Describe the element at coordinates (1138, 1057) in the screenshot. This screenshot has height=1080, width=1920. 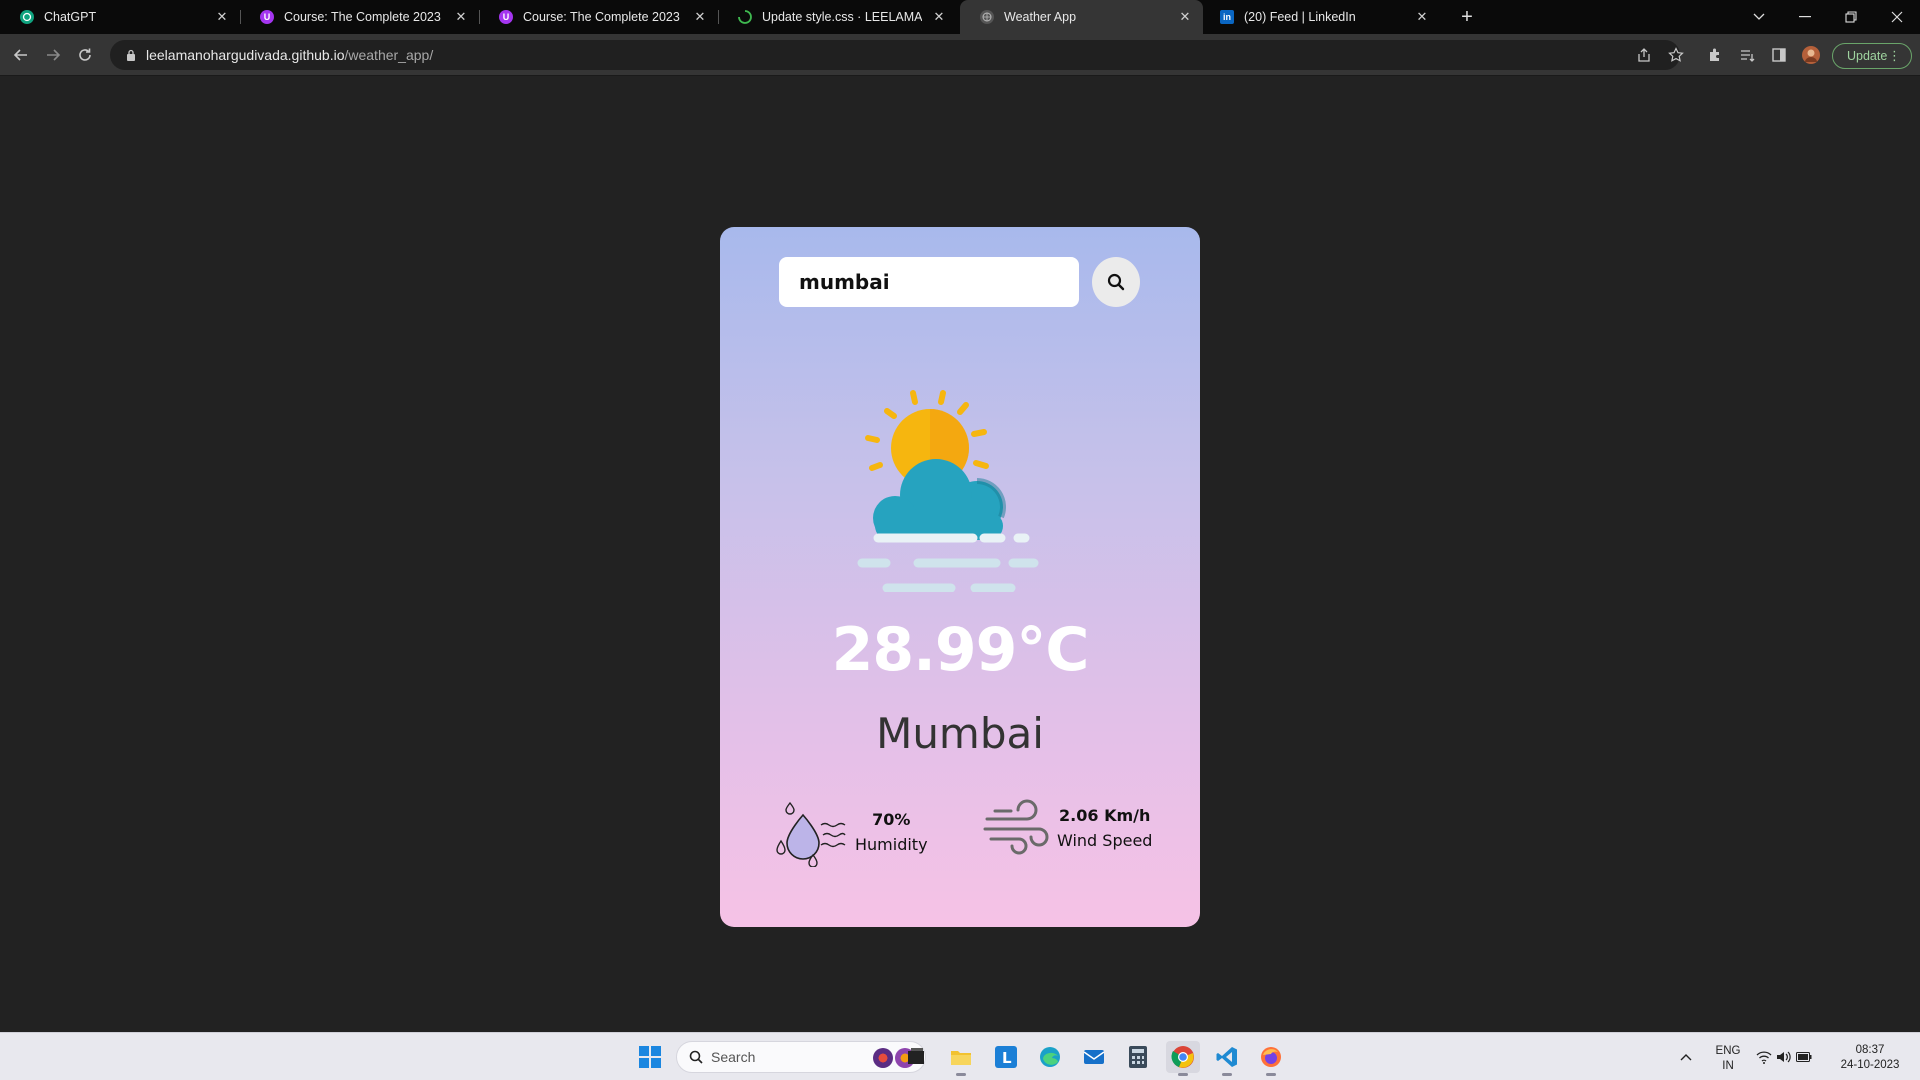
I see `calculator-icon` at that location.